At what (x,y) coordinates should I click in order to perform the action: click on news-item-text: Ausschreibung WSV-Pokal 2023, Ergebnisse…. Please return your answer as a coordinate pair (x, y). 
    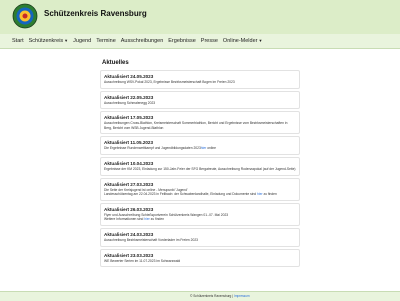
    Looking at the image, I should click on (200, 82).